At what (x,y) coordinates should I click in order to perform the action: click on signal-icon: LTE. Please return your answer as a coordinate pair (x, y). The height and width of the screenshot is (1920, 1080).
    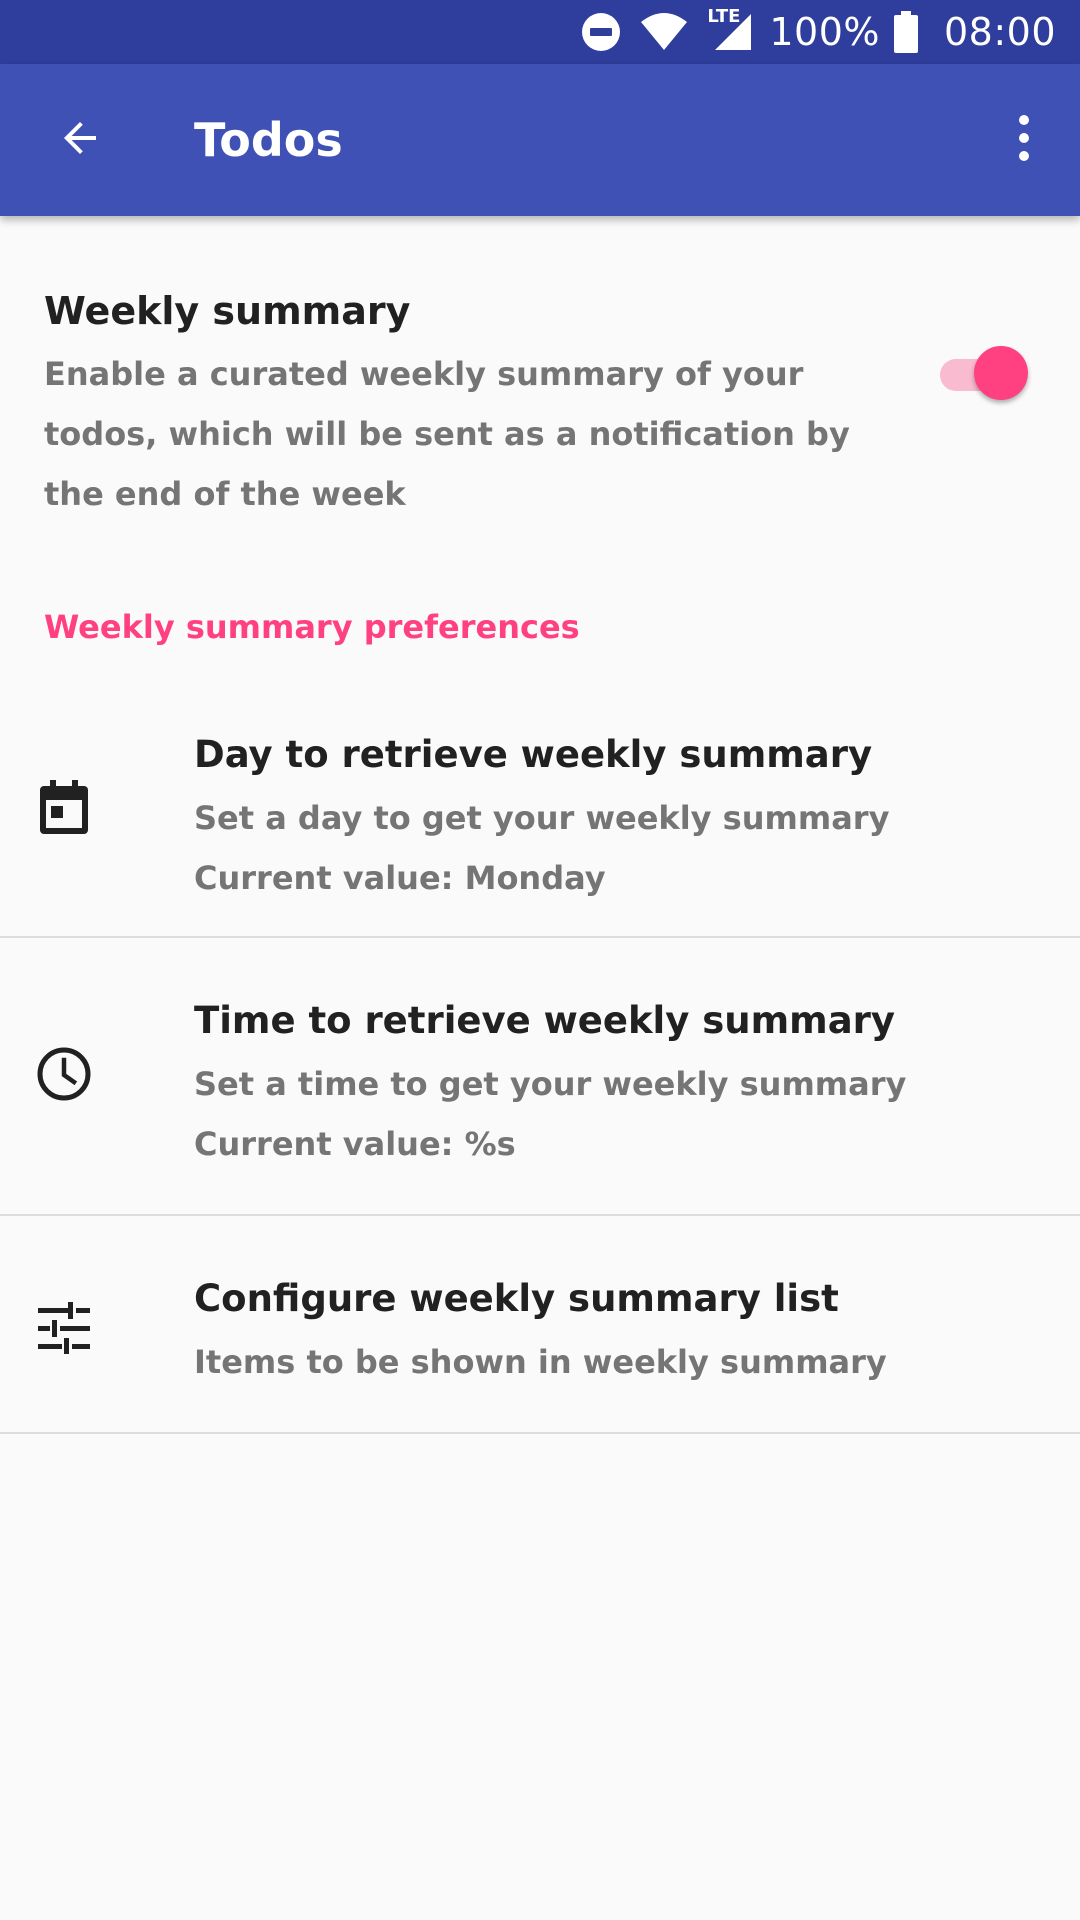
    Looking at the image, I should click on (730, 29).